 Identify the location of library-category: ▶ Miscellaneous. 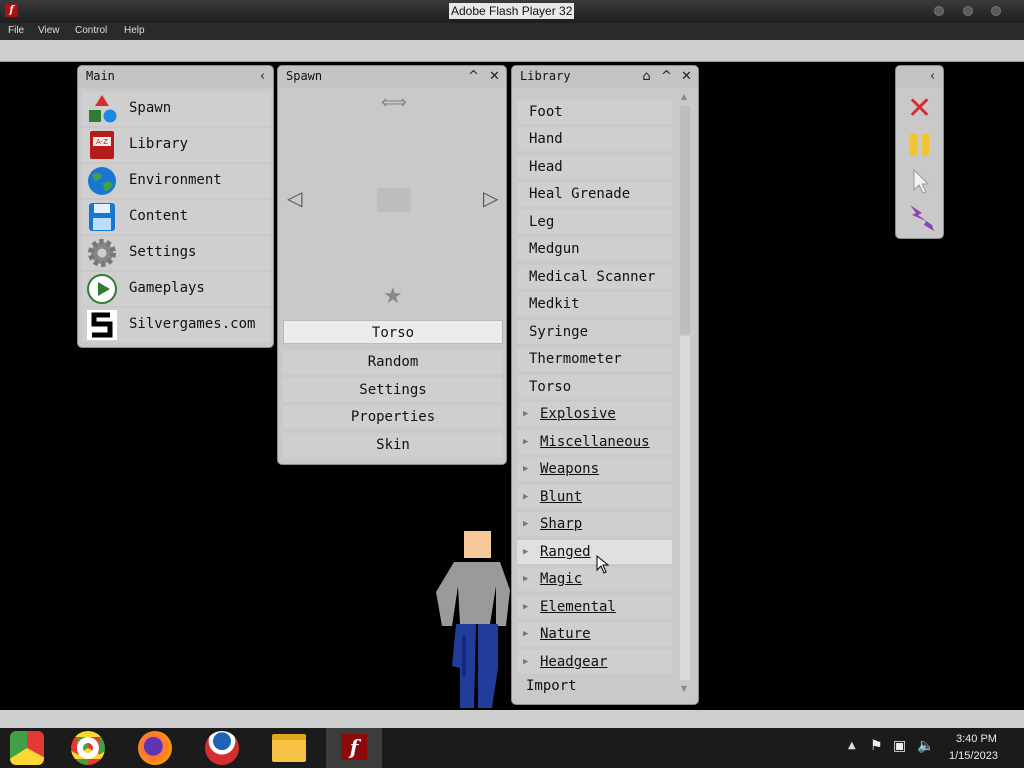
(594, 442).